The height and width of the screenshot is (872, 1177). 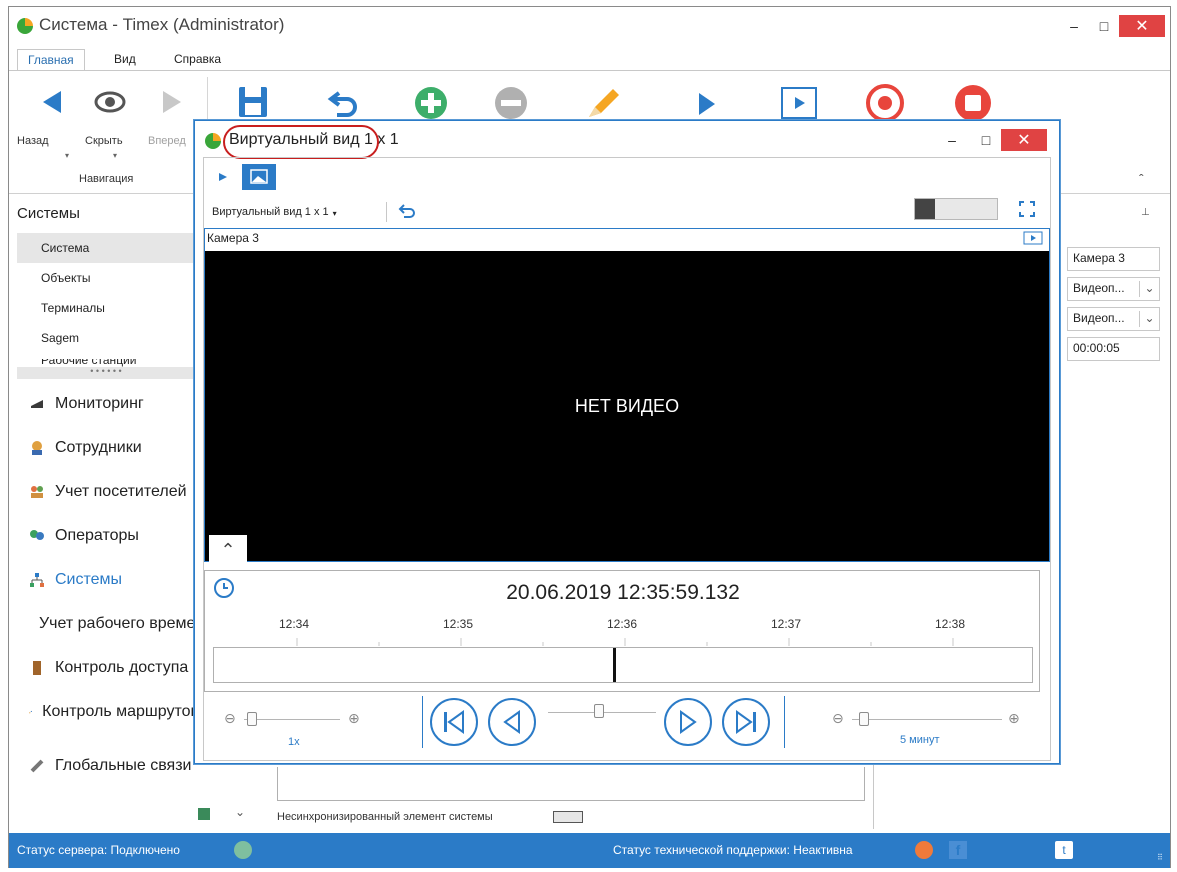 What do you see at coordinates (603, 103) in the screenshot?
I see `pencil-icon` at bounding box center [603, 103].